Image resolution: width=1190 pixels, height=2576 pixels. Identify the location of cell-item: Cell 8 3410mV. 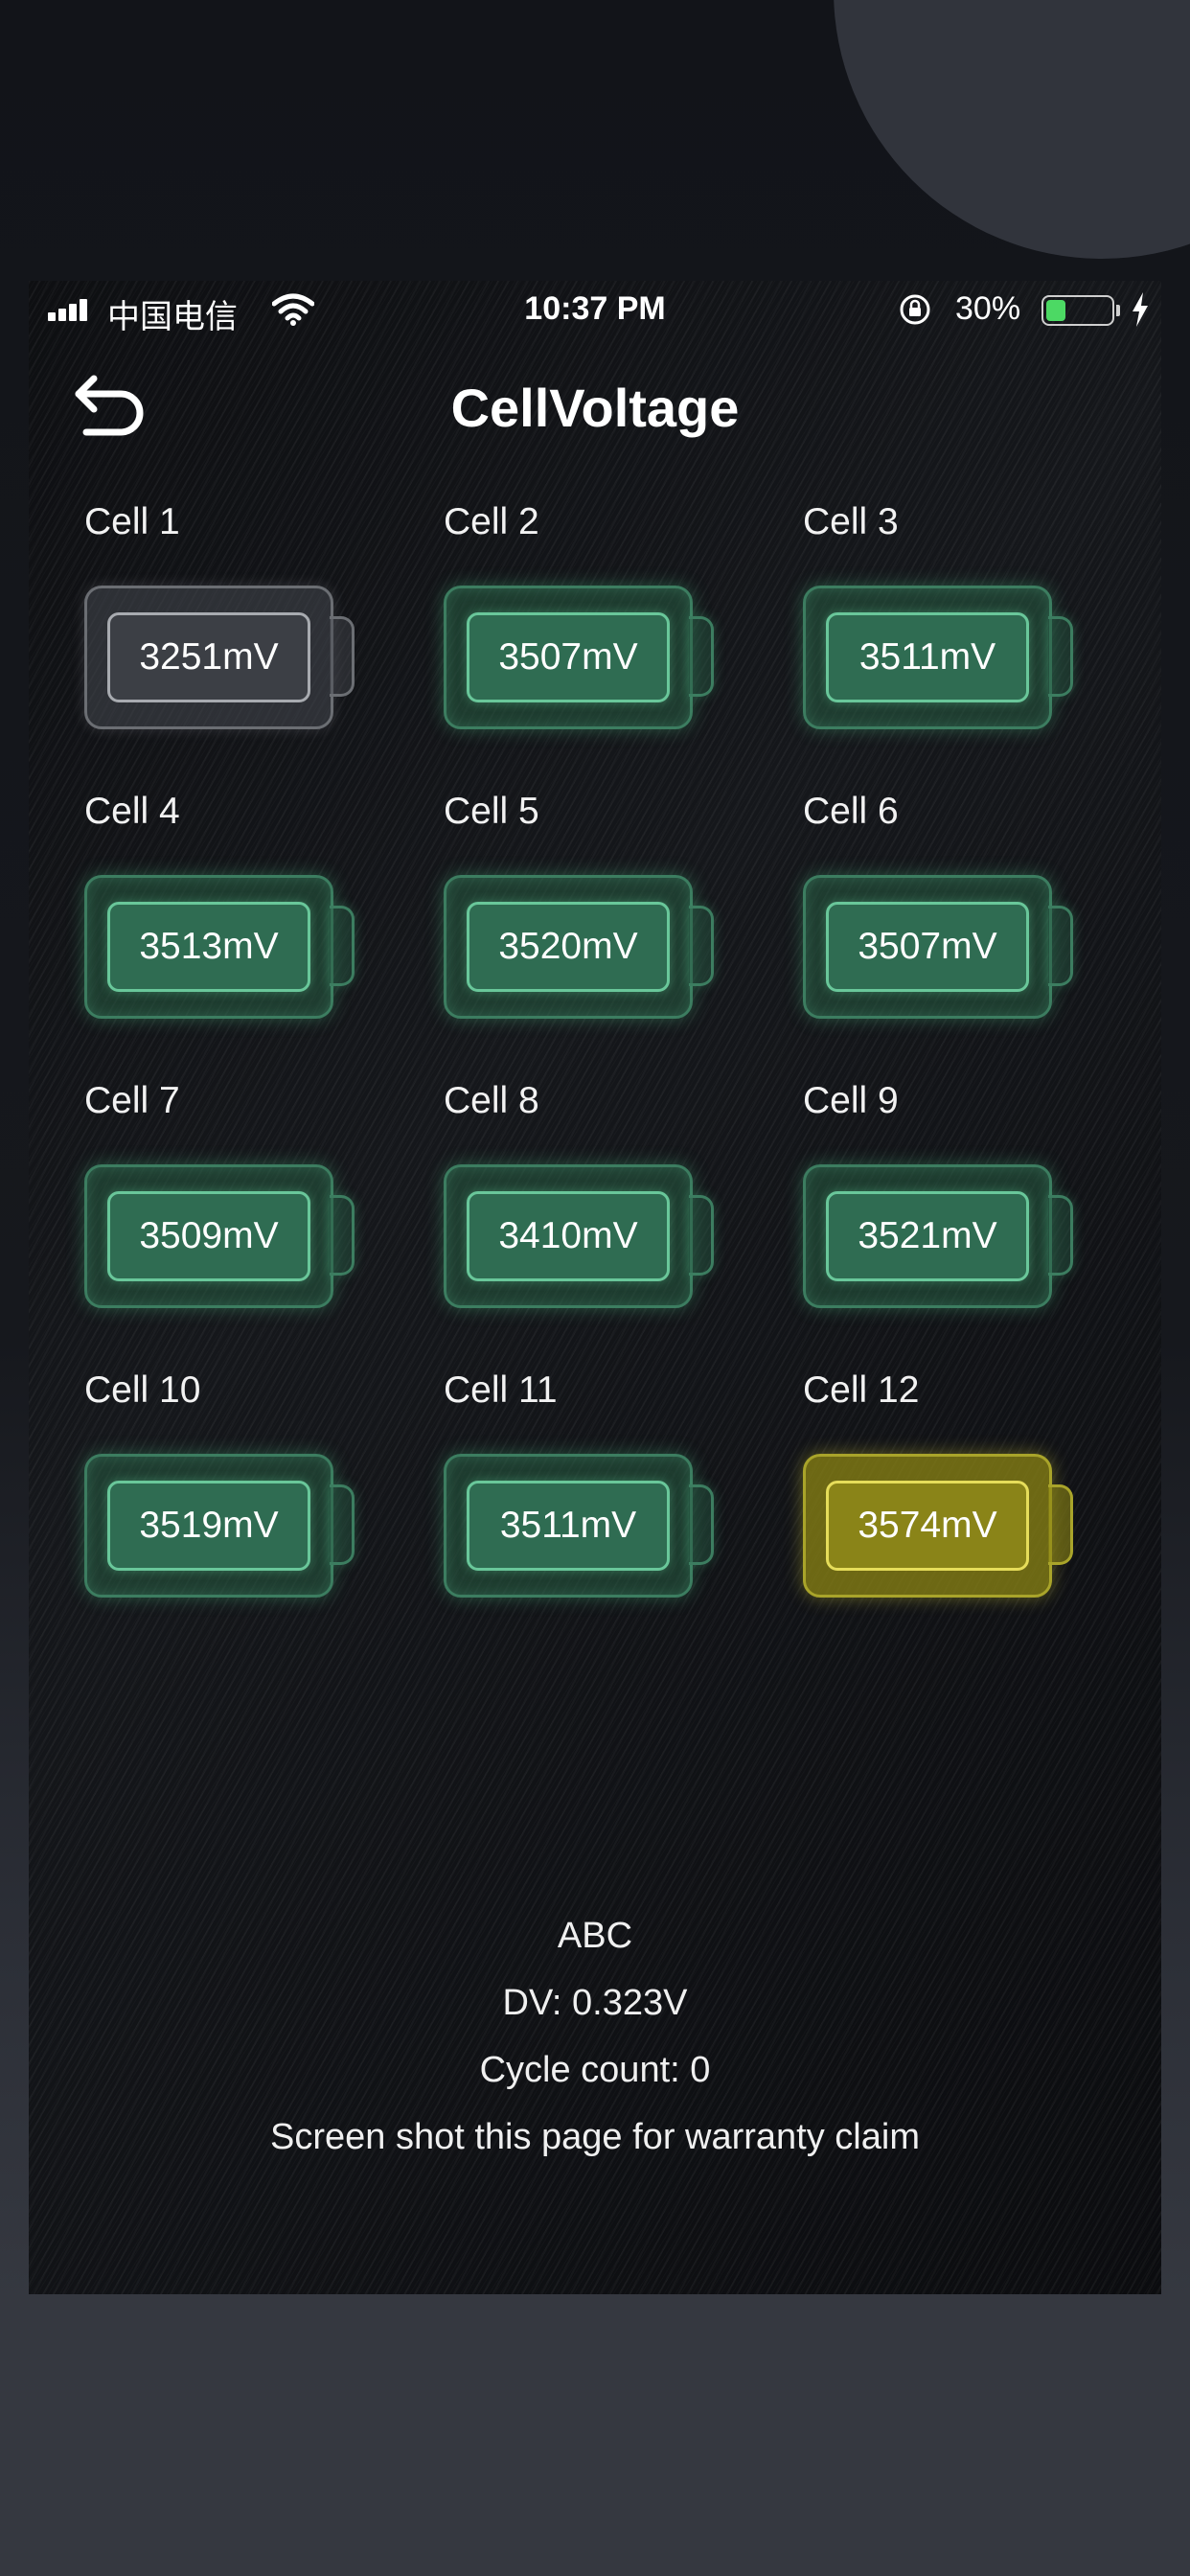
(606, 1219).